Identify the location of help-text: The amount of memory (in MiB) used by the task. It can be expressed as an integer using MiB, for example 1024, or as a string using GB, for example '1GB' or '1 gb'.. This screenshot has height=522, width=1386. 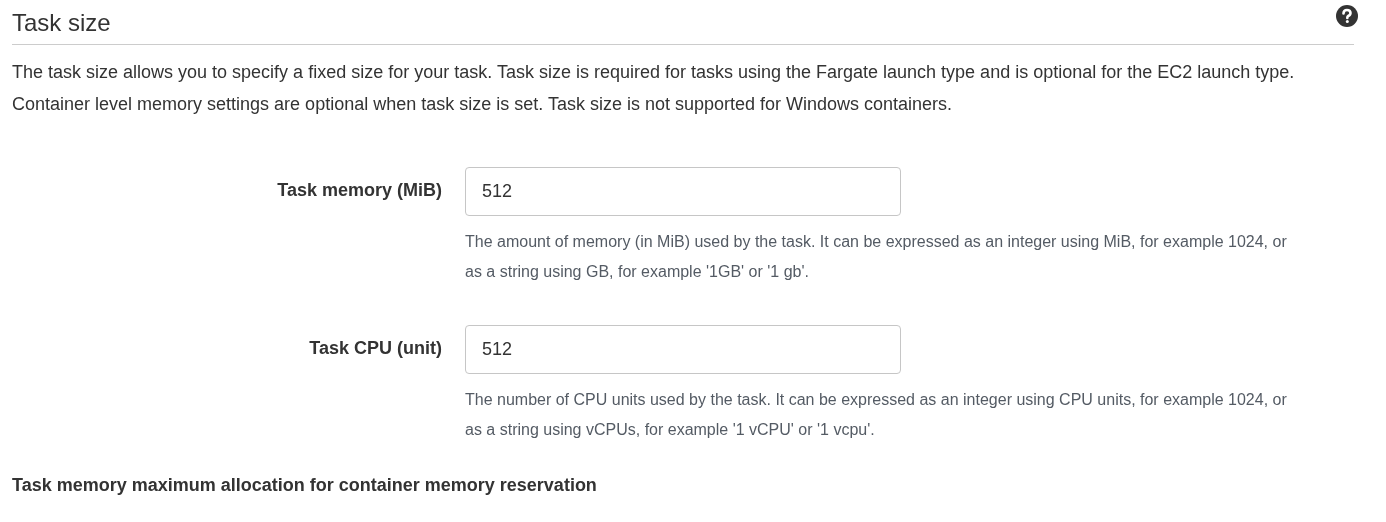
(876, 257).